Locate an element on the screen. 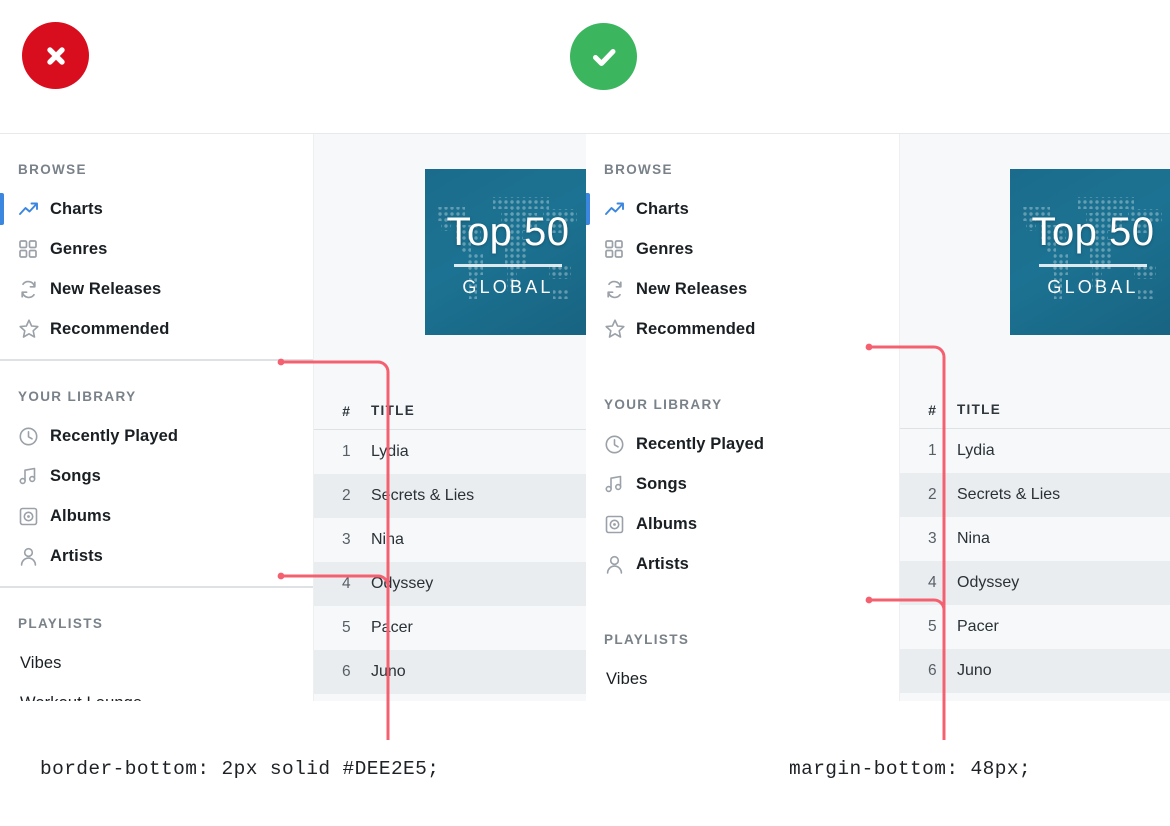 The height and width of the screenshot is (826, 1170). section-title-library: YOUR LIBRARY is located at coordinates (77, 396).